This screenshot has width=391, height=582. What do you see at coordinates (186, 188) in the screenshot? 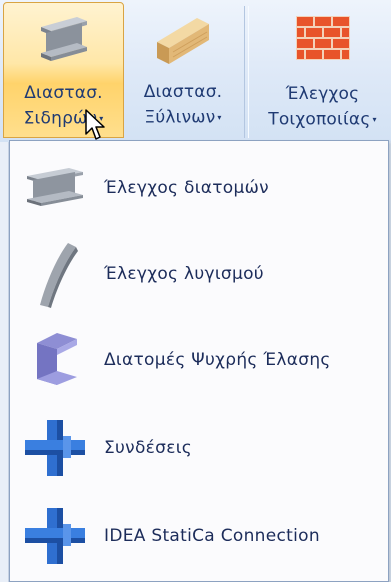
I see `menu-item-label: Έλεγχος διατομών` at bounding box center [186, 188].